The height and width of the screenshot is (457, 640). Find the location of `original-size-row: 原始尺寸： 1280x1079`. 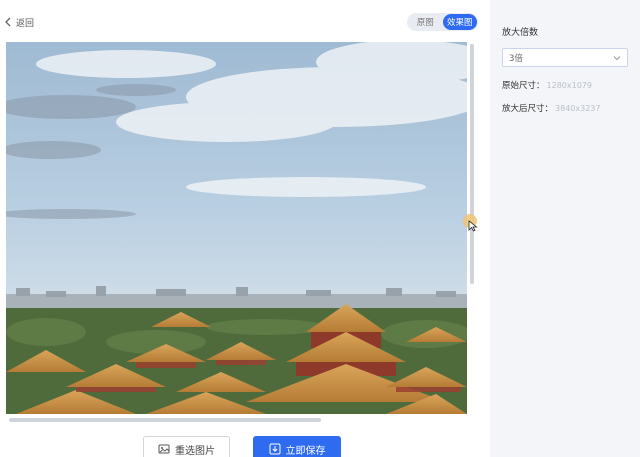

original-size-row: 原始尺寸： 1280x1079 is located at coordinates (547, 85).